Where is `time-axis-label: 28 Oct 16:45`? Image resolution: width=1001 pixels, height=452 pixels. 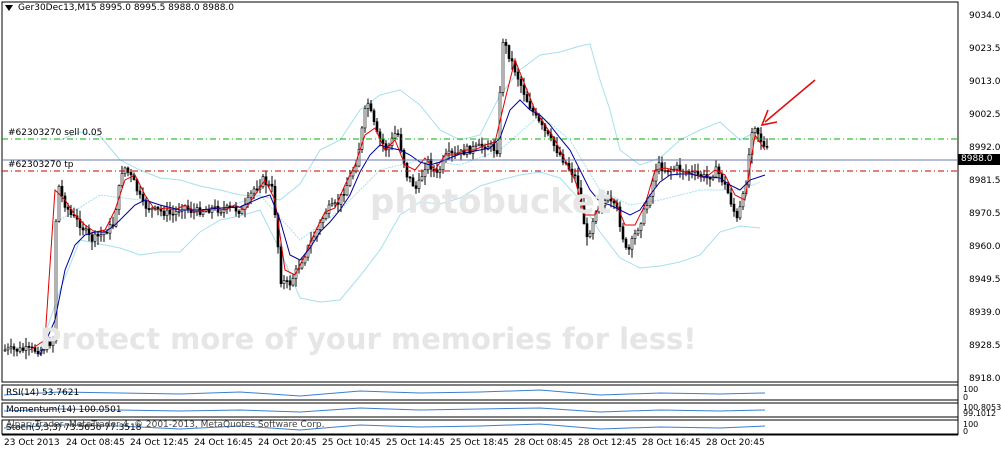 time-axis-label: 28 Oct 16:45 is located at coordinates (671, 443).